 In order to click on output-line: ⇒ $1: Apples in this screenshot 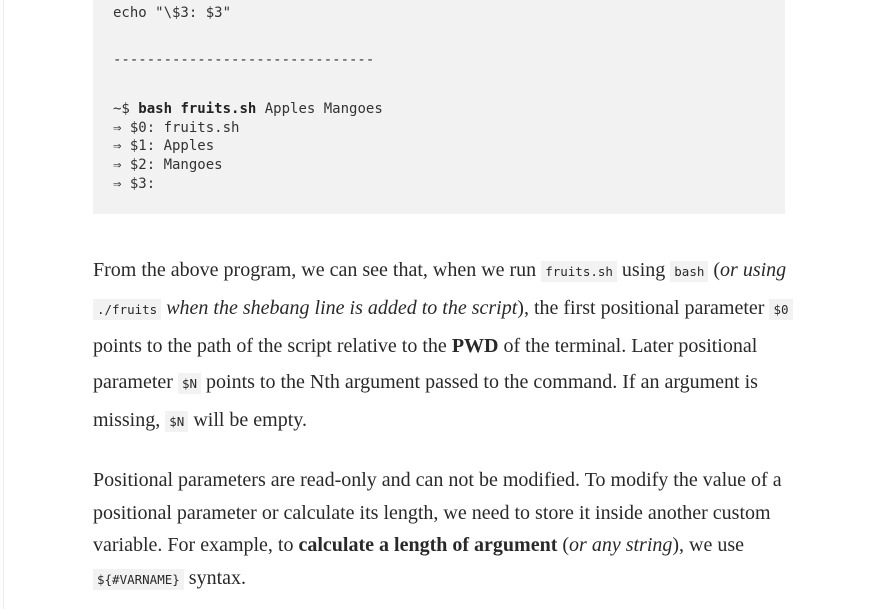, I will do `click(164, 146)`.